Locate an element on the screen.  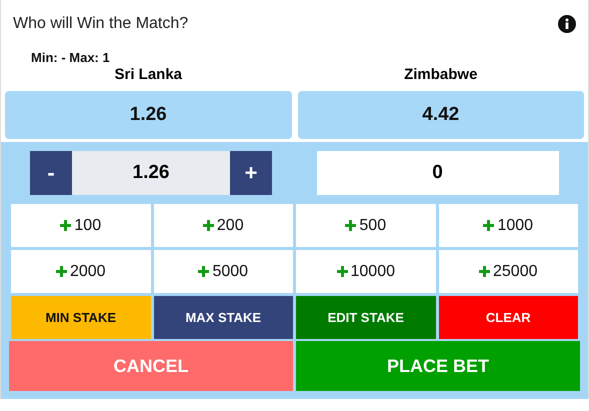
stake-action-button: MIN STAKE is located at coordinates (80, 317).